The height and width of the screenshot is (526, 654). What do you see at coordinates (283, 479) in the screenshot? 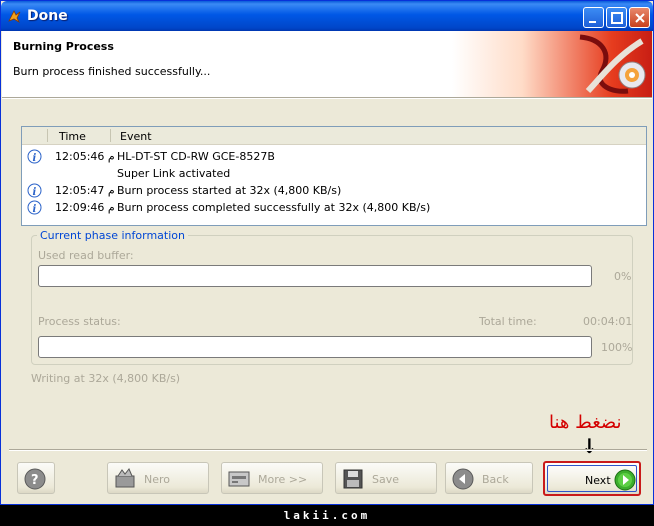
I see `more-button-label: More >>` at bounding box center [283, 479].